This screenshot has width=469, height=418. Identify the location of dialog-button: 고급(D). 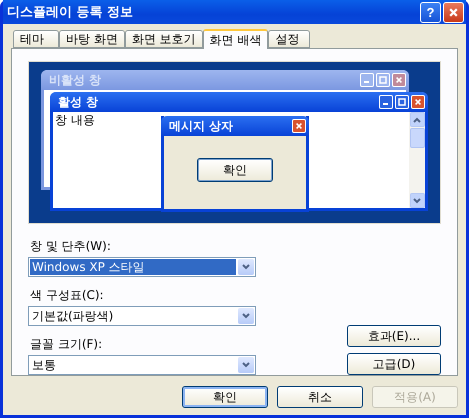
(394, 364).